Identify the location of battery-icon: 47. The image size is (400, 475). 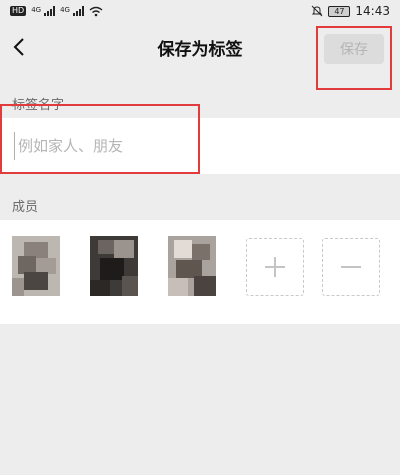
(339, 11).